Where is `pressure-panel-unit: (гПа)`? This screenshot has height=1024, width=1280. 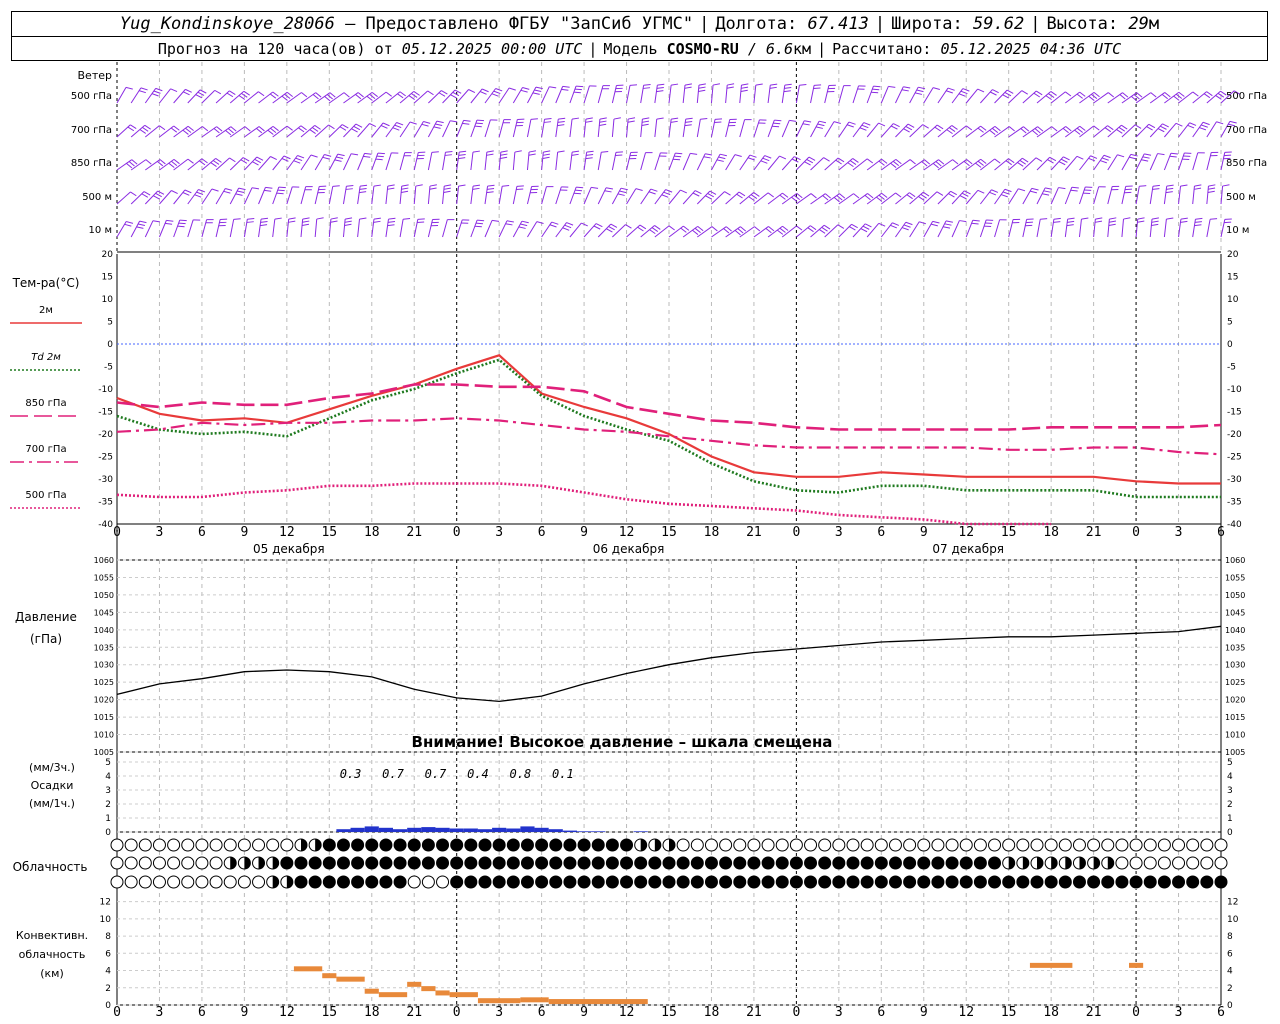 pressure-panel-unit: (гПа) is located at coordinates (46, 639).